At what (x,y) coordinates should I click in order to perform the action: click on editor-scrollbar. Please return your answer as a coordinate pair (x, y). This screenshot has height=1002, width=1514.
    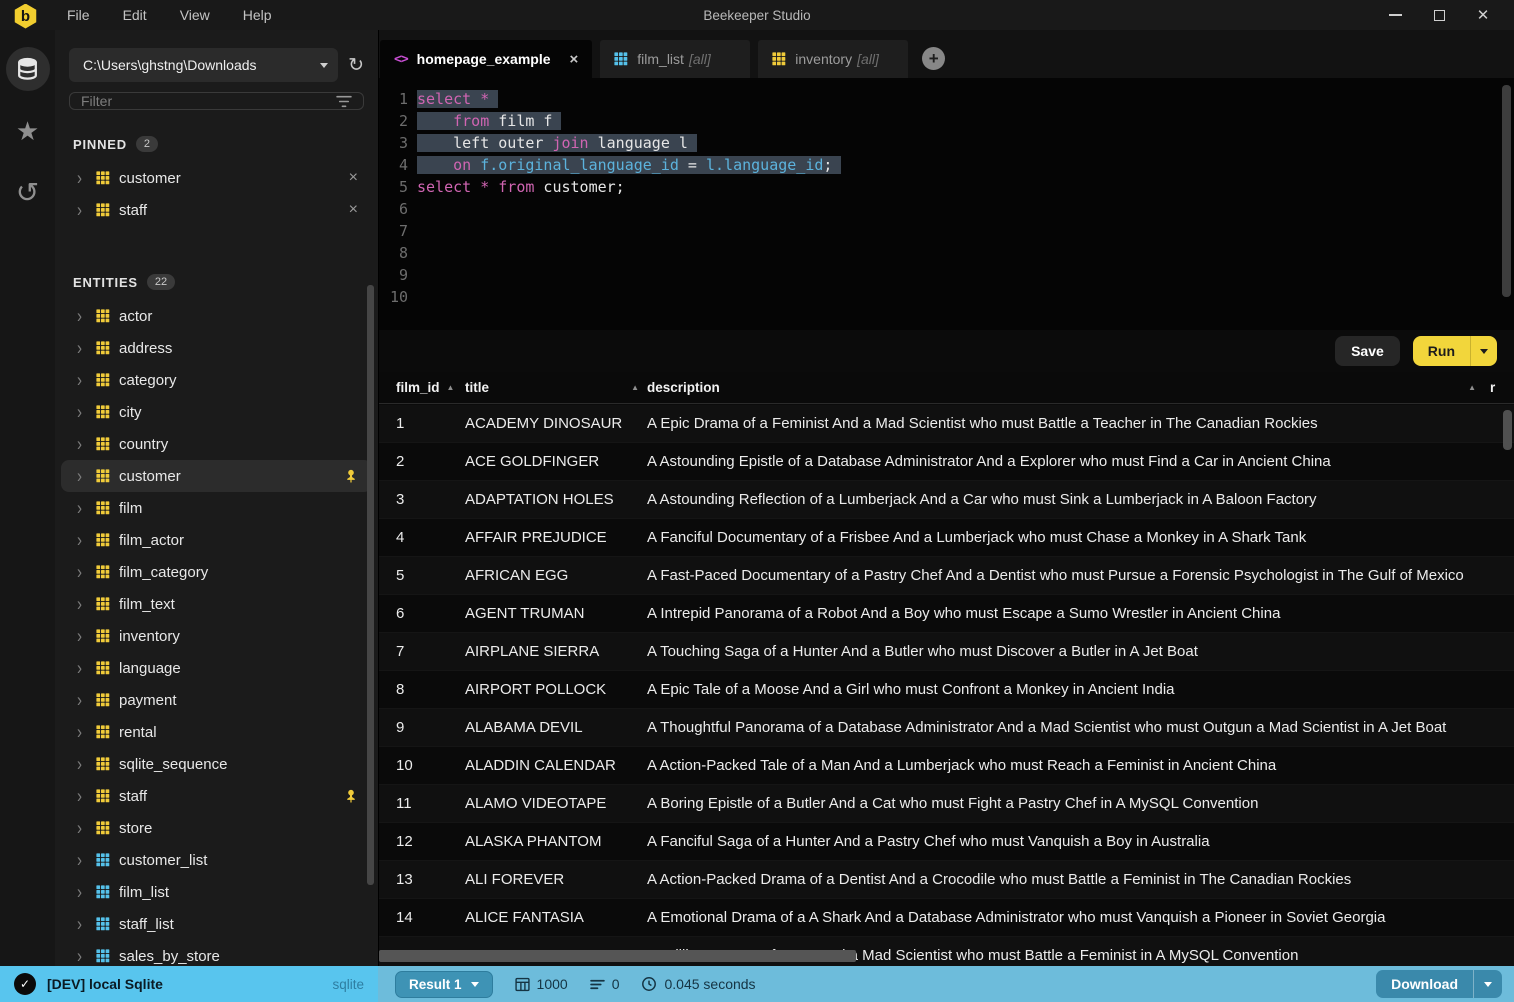
    Looking at the image, I should click on (1506, 191).